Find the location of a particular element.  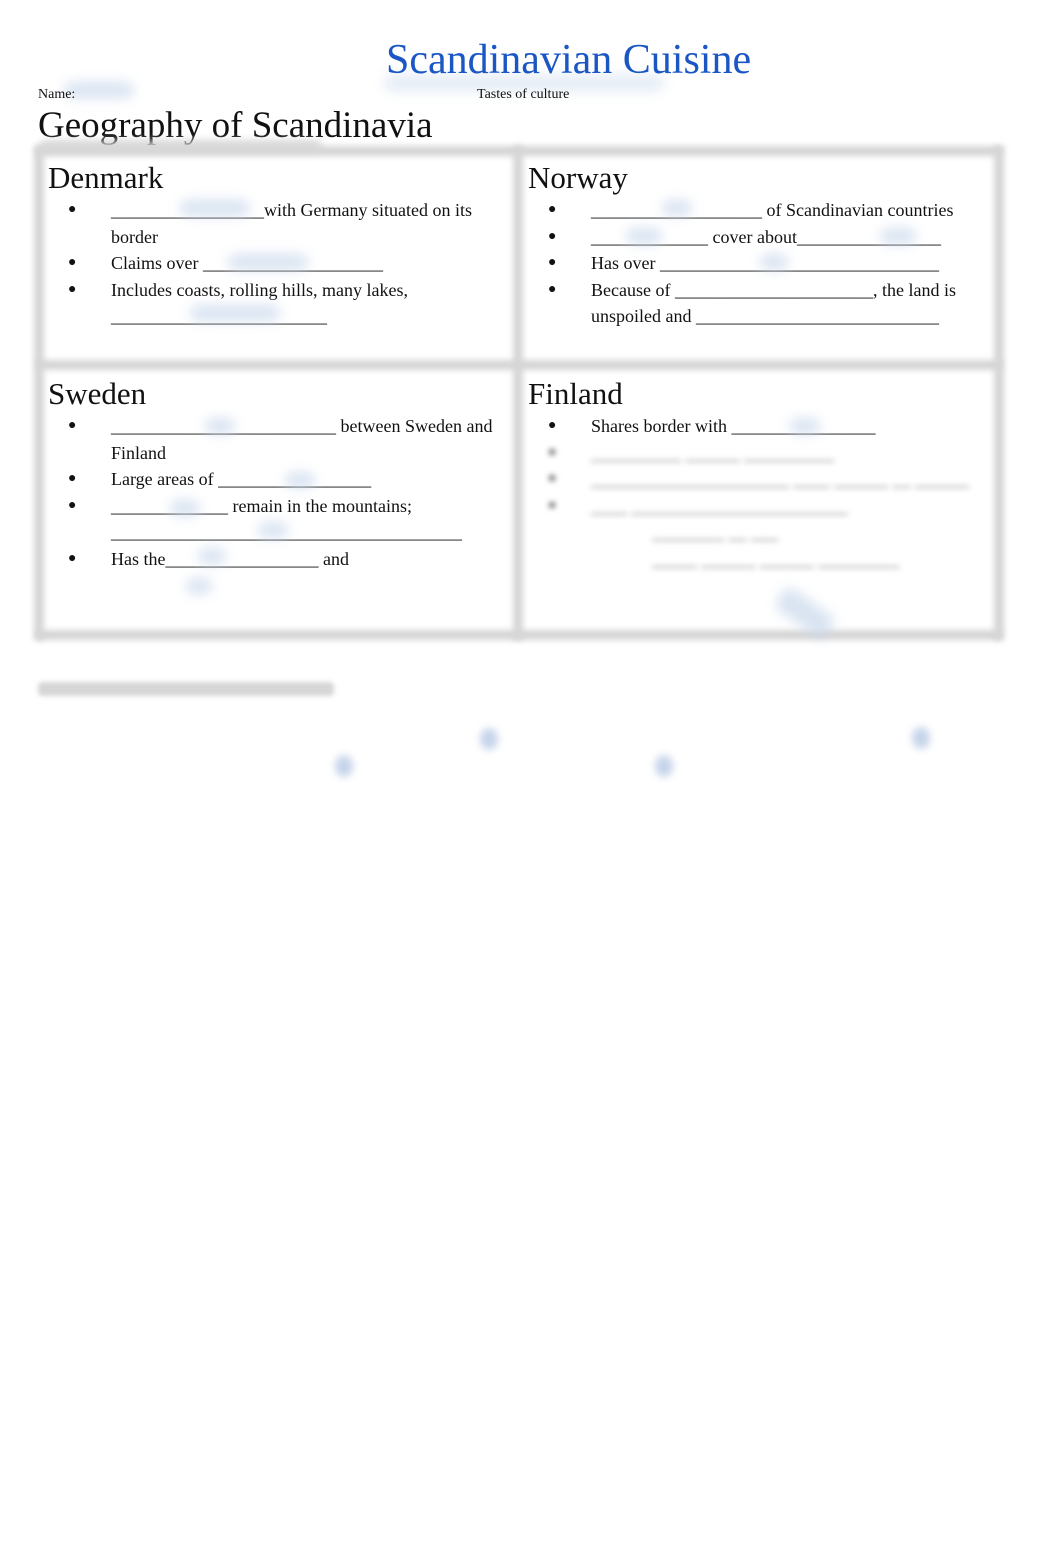

list-item-blurred: ● ____ ________________________ is located at coordinates (760, 506).